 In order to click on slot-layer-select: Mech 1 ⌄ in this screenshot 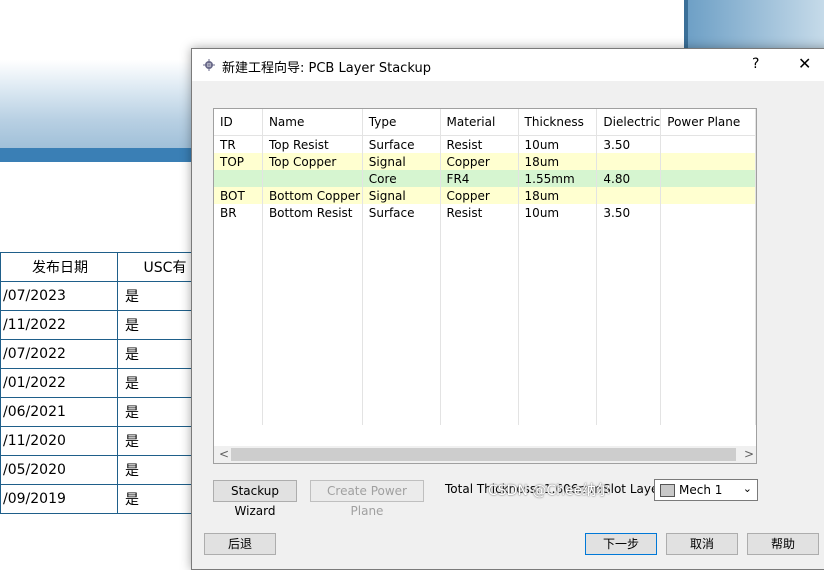, I will do `click(706, 490)`.